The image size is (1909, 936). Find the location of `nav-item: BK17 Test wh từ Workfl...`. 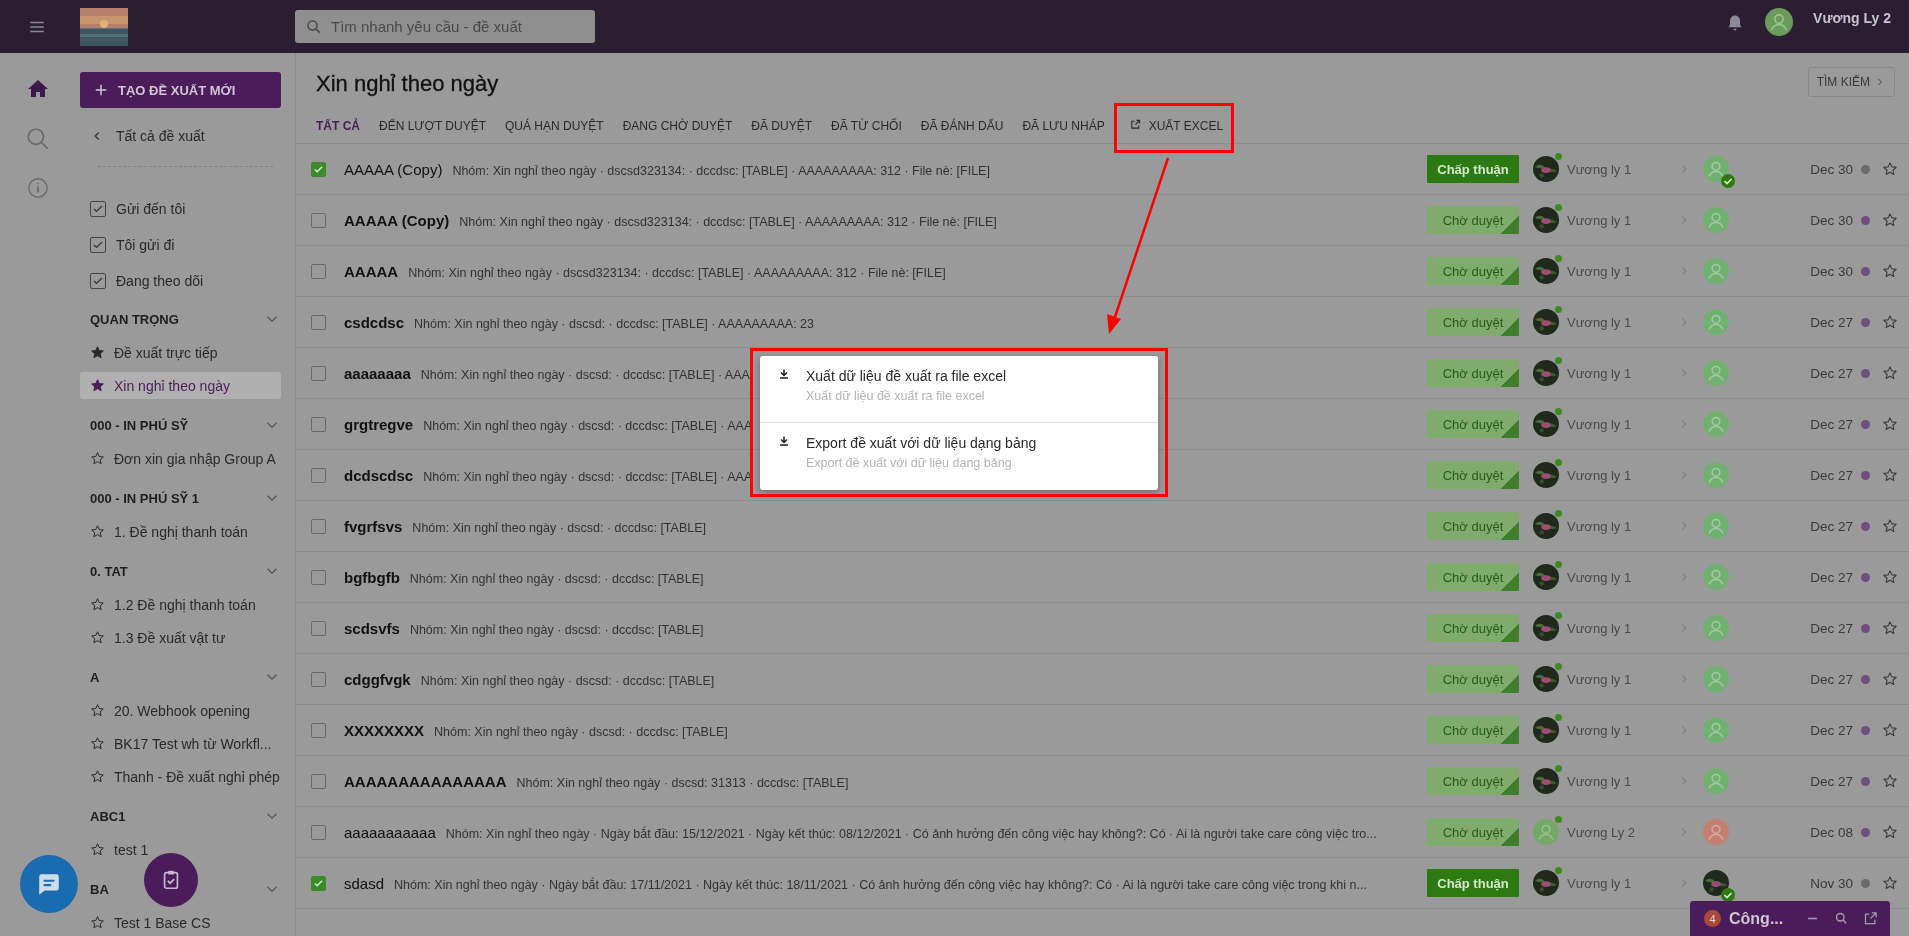

nav-item: BK17 Test wh từ Workfl... is located at coordinates (180, 743).